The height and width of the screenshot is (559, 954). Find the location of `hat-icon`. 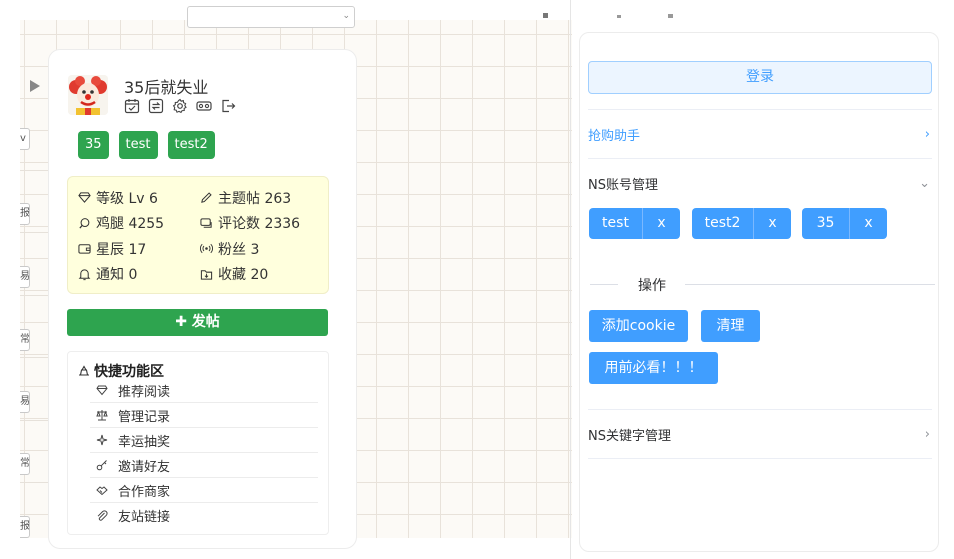

hat-icon is located at coordinates (84, 370).